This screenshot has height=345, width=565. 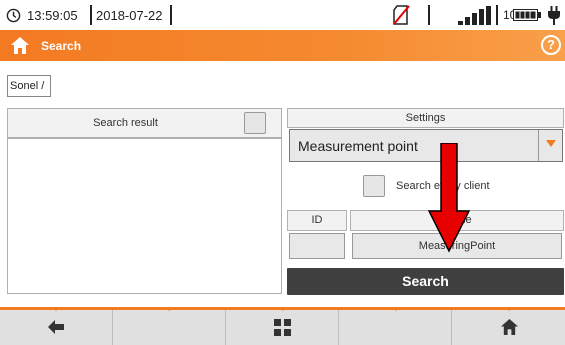 What do you see at coordinates (358, 146) in the screenshot?
I see `search-type-value: Measurement point` at bounding box center [358, 146].